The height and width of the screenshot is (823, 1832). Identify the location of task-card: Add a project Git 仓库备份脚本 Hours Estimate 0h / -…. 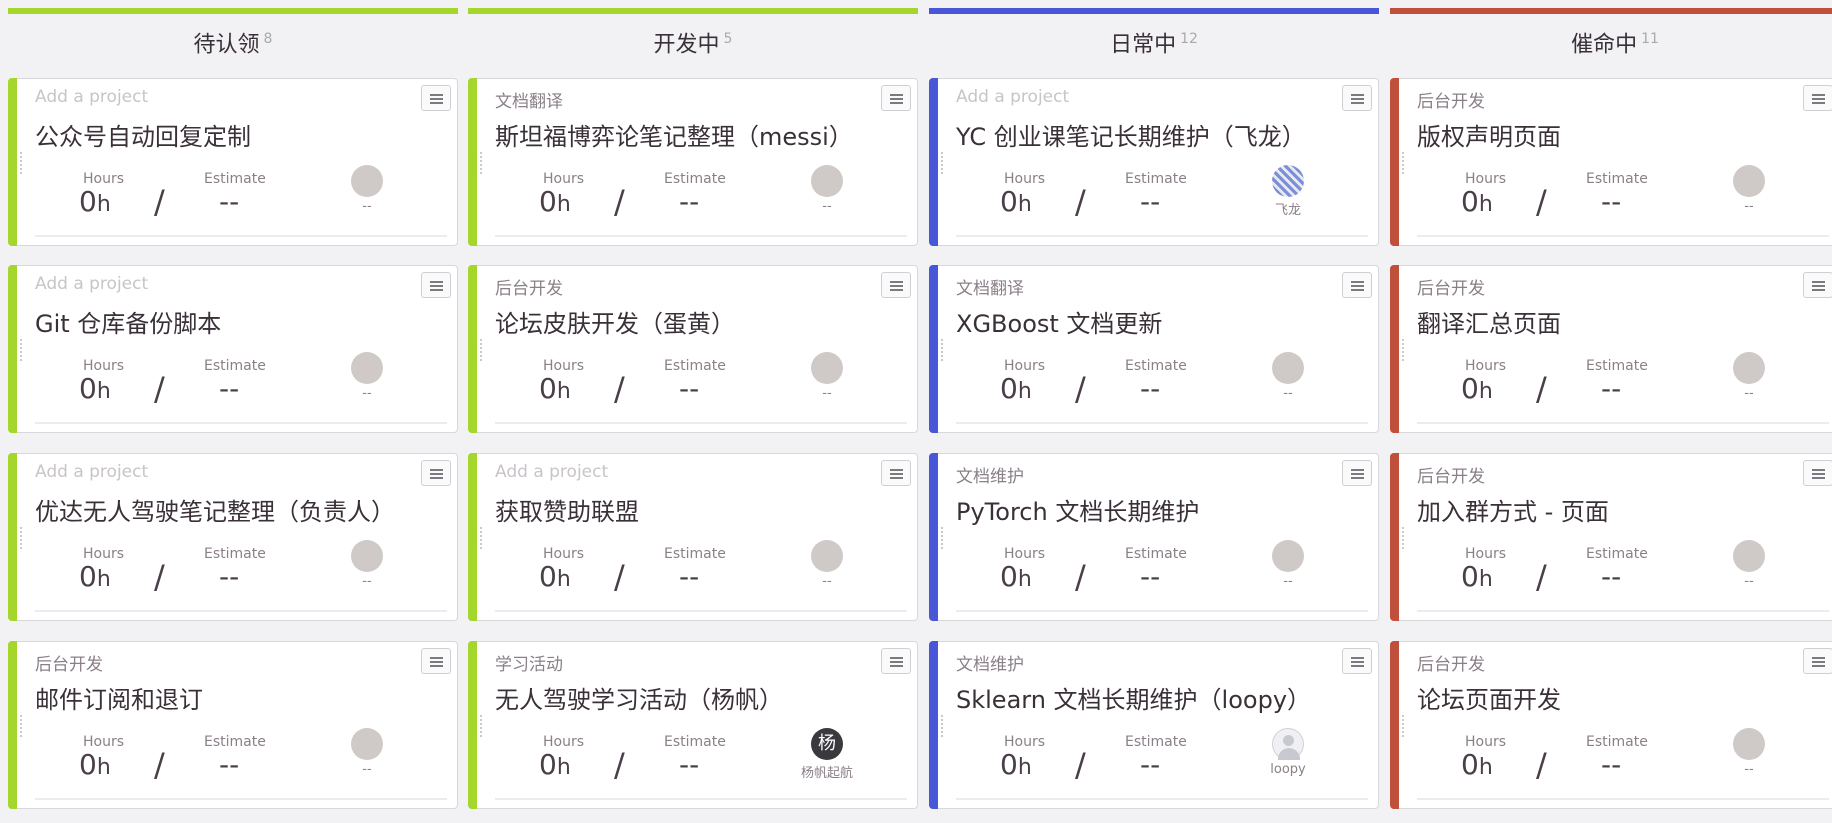
(233, 349).